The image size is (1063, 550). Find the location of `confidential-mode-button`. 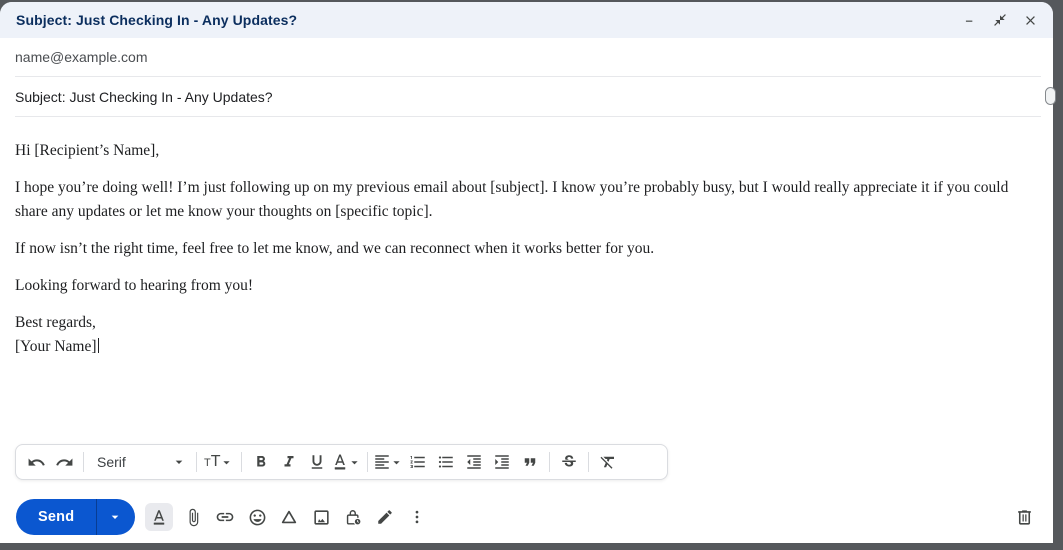

confidential-mode-button is located at coordinates (353, 517).